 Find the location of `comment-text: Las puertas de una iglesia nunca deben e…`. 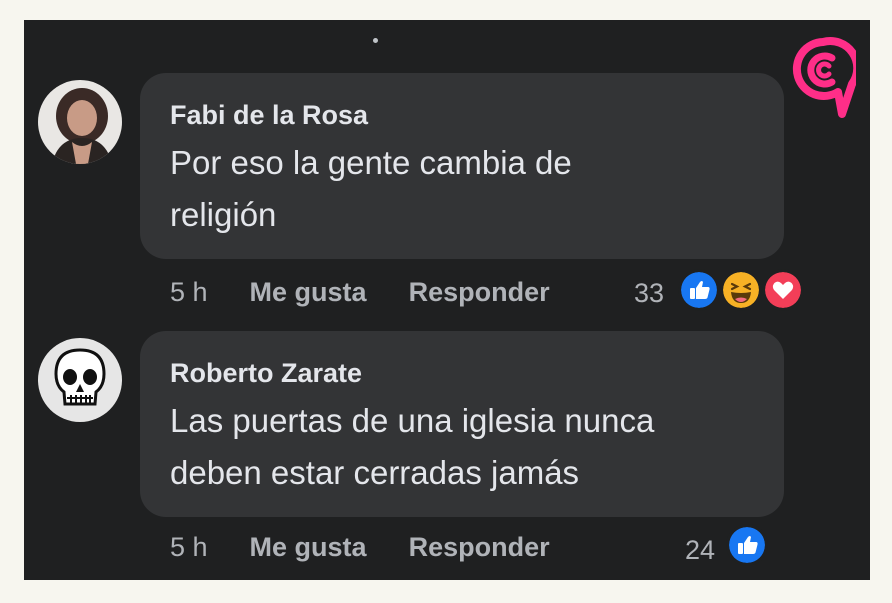

comment-text: Las puertas de una iglesia nunca deben e… is located at coordinates (412, 446).